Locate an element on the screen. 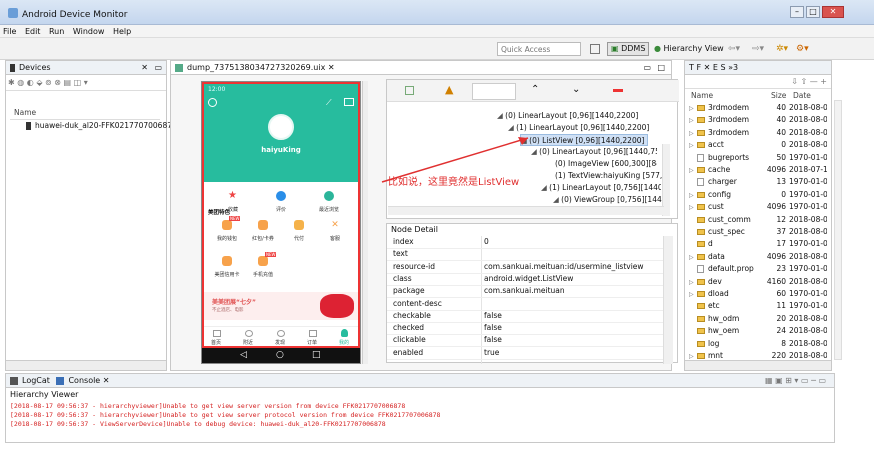  console-toolbar-icons: ▦ ▣ ⊞ ▾ ▭ ─ ▭ is located at coordinates (795, 380).